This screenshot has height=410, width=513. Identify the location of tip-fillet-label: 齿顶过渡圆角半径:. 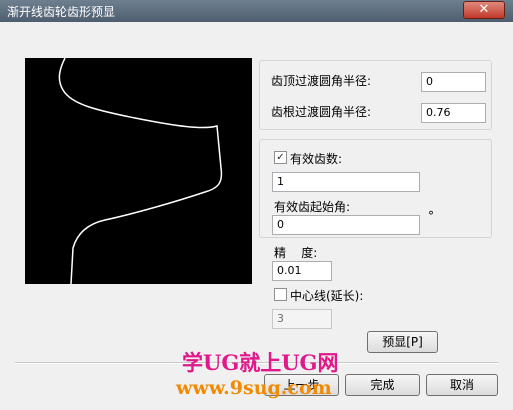
(321, 81).